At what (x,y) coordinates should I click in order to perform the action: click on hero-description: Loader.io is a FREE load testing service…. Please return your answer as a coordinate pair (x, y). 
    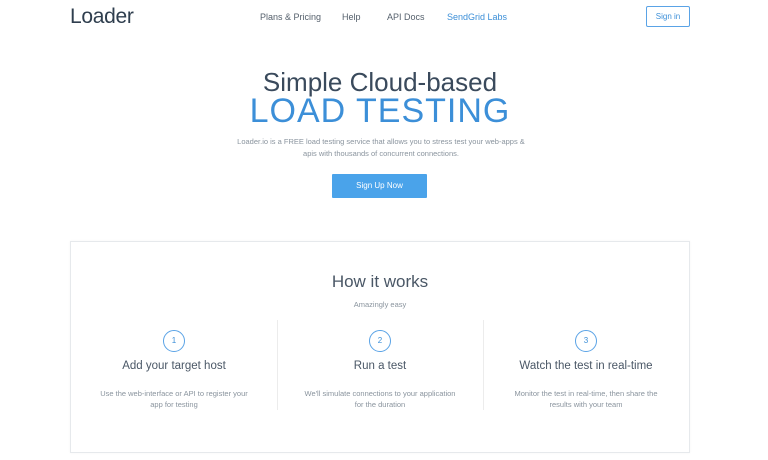
    Looking at the image, I should click on (381, 147).